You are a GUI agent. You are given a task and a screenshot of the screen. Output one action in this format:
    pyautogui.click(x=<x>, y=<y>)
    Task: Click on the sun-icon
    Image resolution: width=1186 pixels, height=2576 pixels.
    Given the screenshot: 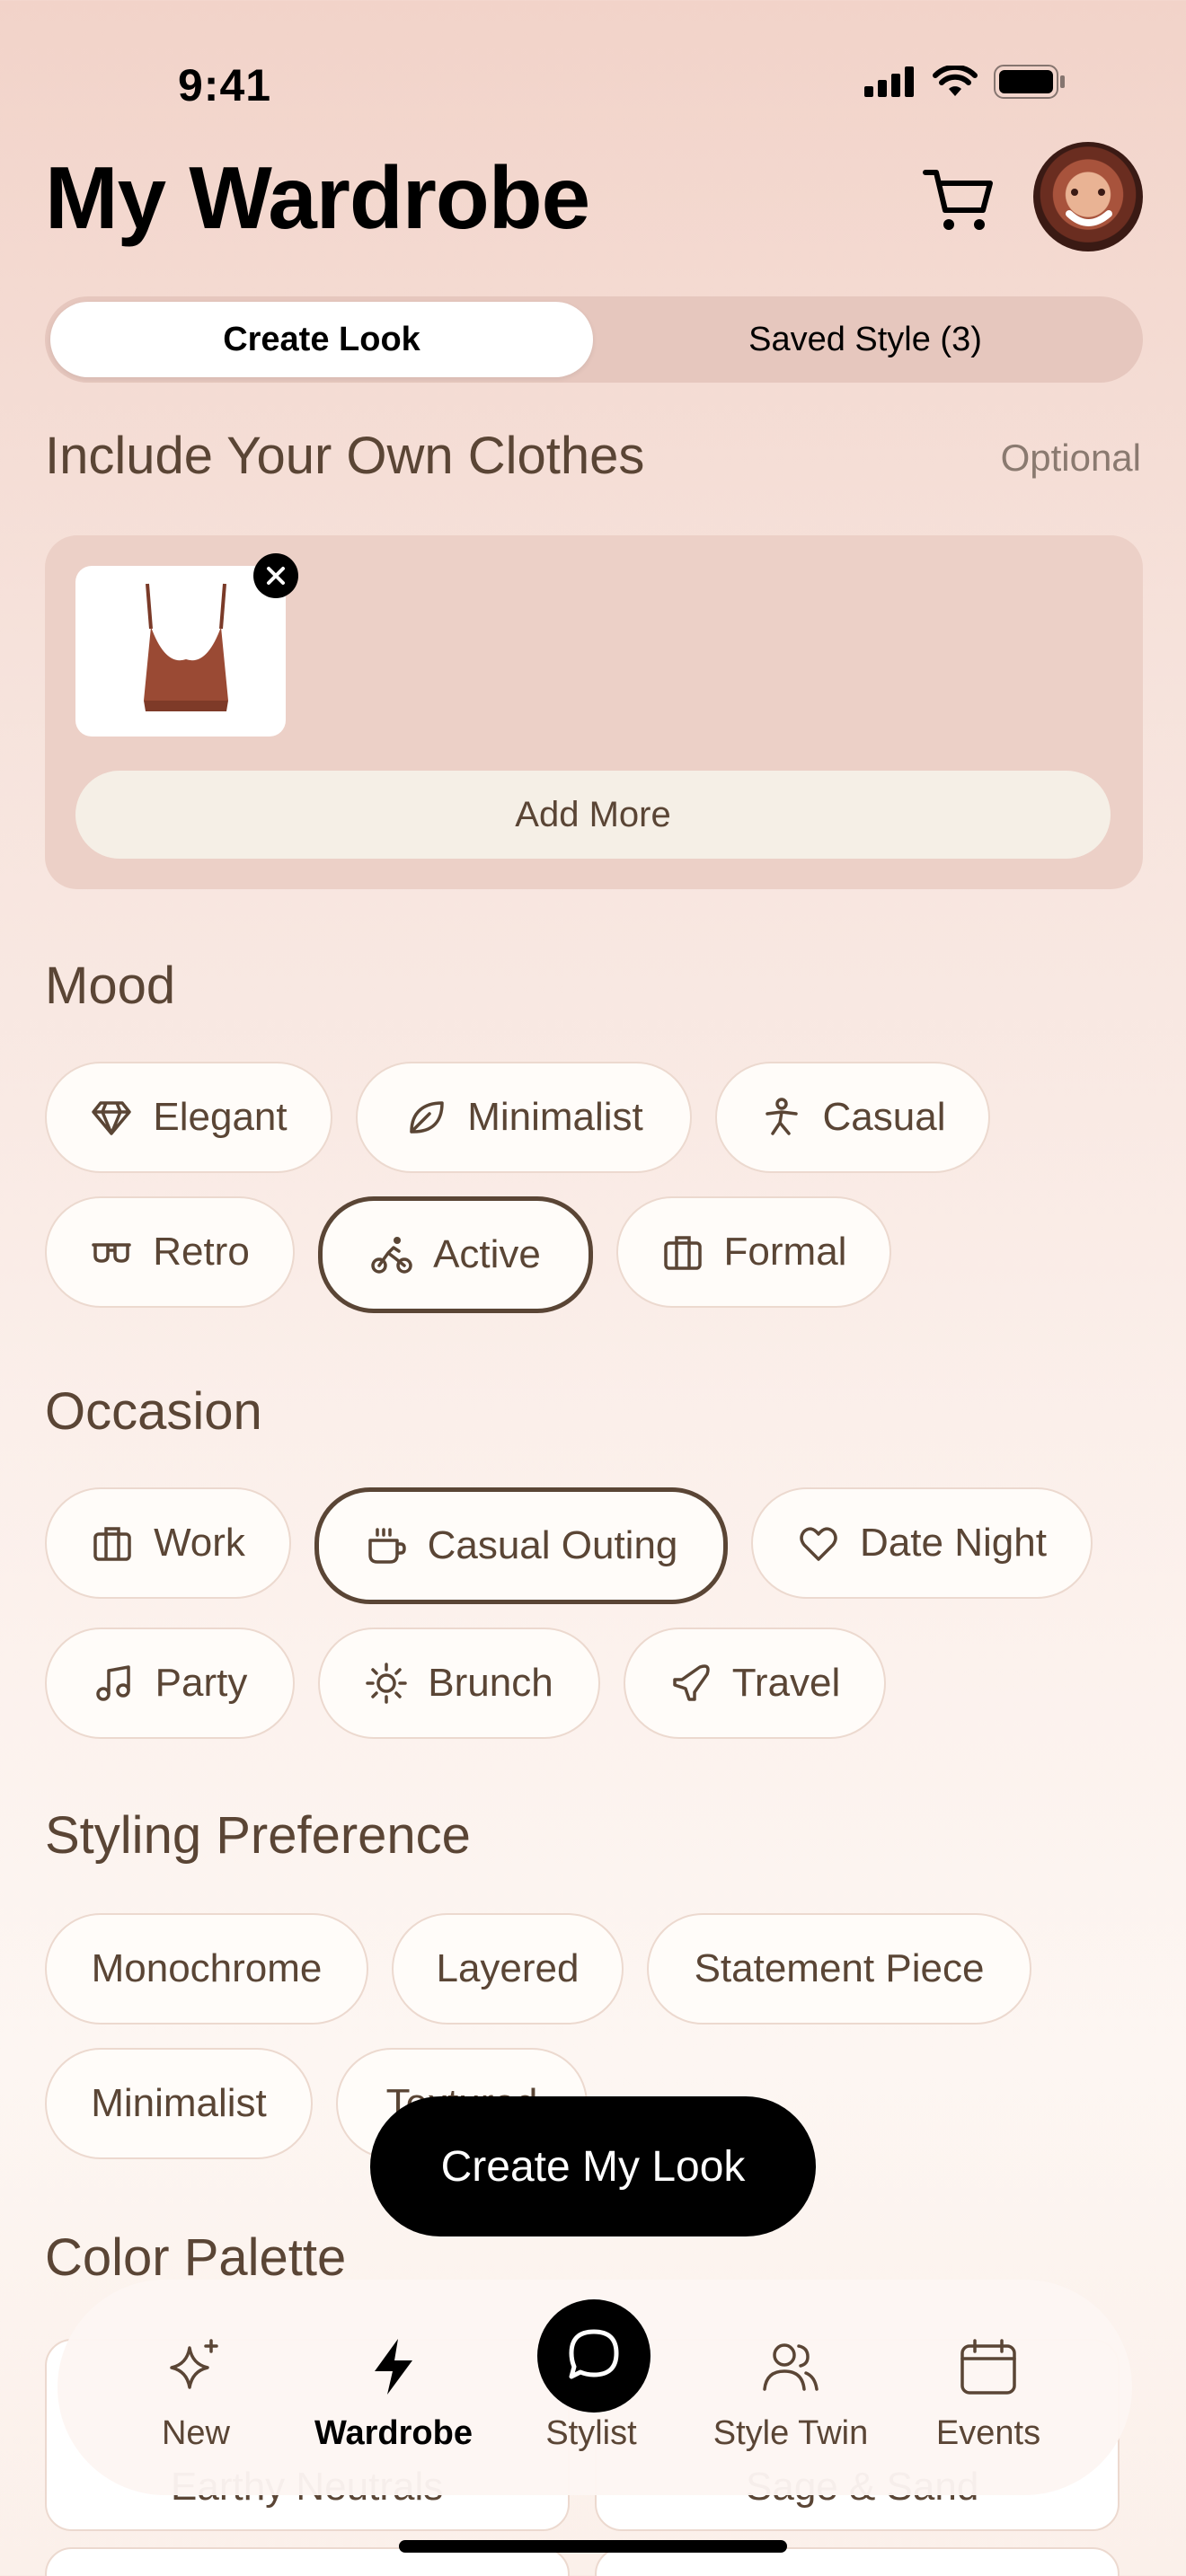 What is the action you would take?
    pyautogui.click(x=387, y=1683)
    